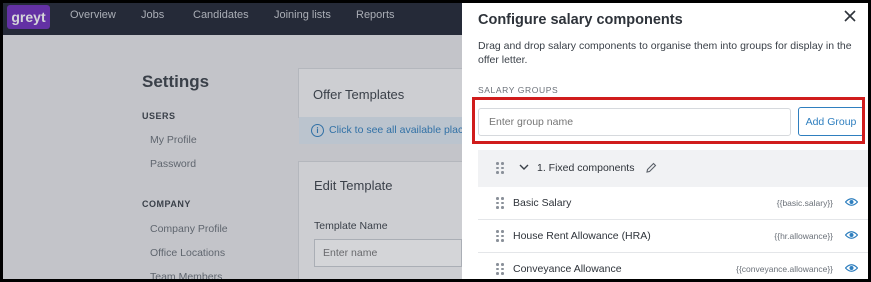  What do you see at coordinates (673, 203) in the screenshot?
I see `salary-component-row: Basic Salary {{basic.salary}}` at bounding box center [673, 203].